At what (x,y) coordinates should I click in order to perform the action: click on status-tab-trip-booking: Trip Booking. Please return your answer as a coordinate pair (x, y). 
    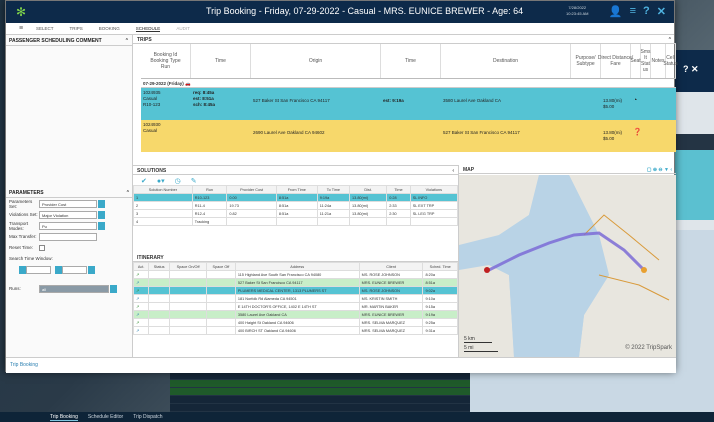
    Looking at the image, I should click on (24, 365).